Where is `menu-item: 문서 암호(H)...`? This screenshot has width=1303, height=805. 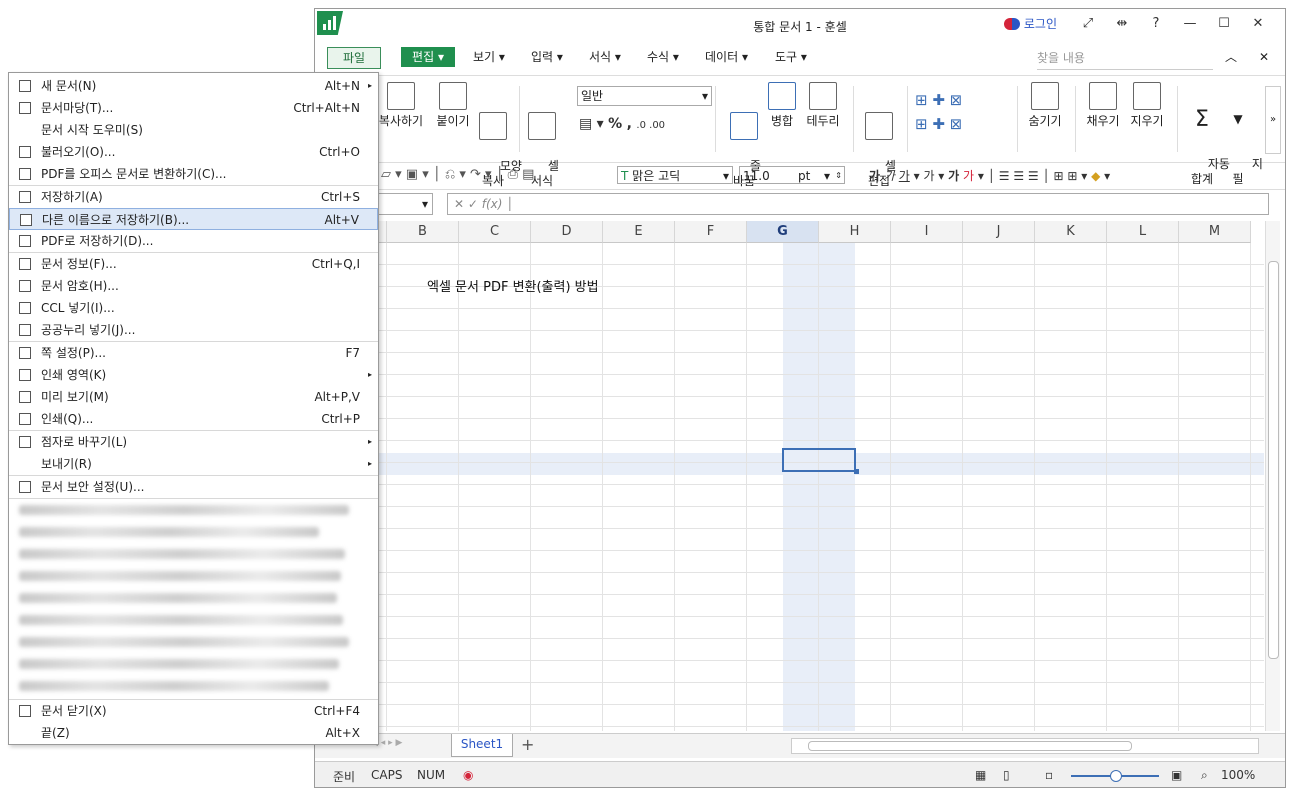 menu-item: 문서 암호(H)... is located at coordinates (193, 286).